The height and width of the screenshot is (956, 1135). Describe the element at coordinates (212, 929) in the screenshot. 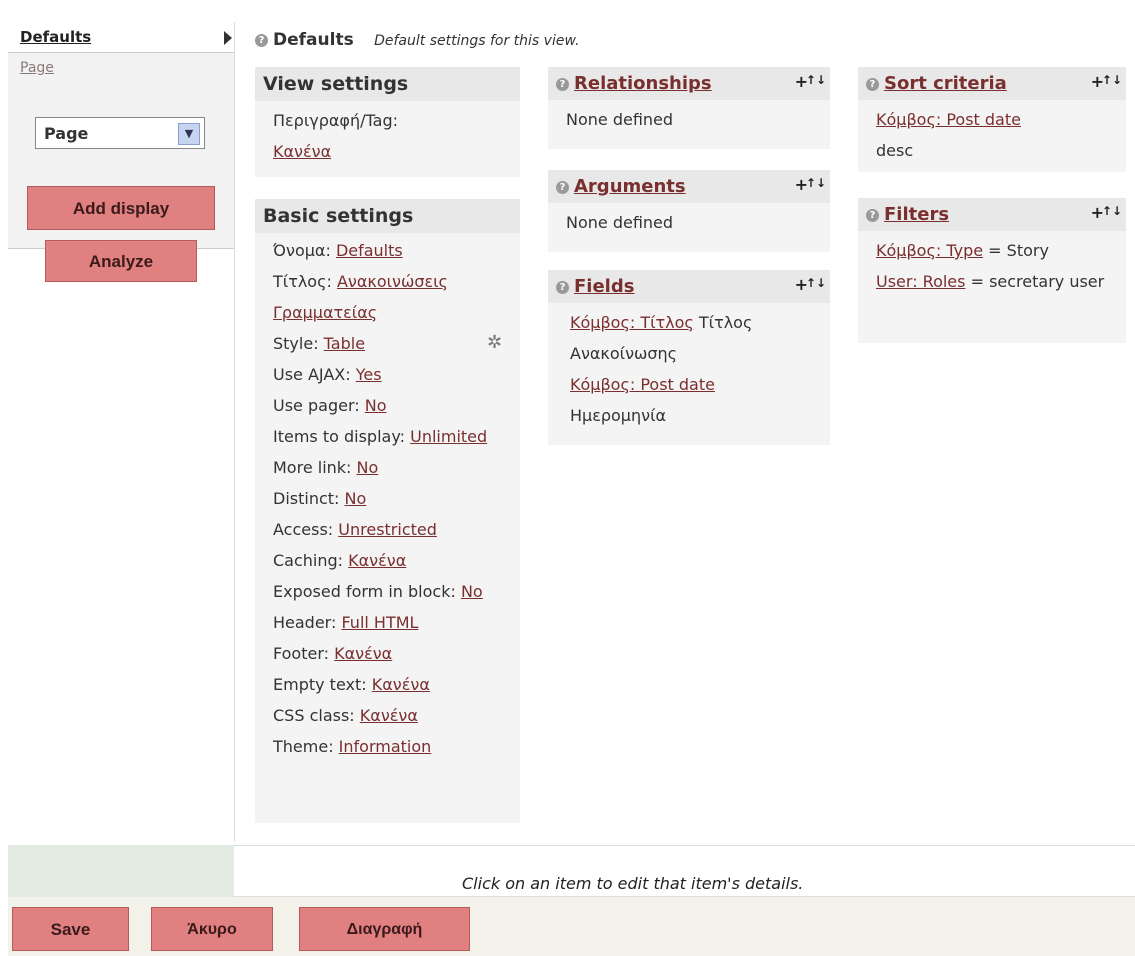

I see `cancel-button: Άκυρο` at that location.